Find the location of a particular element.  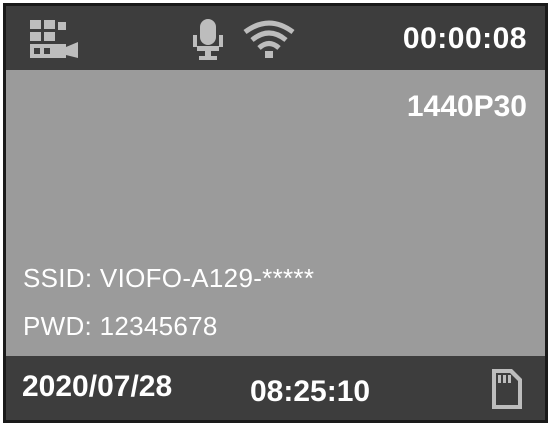

wifi-password: PWD: 12345678 is located at coordinates (120, 326).